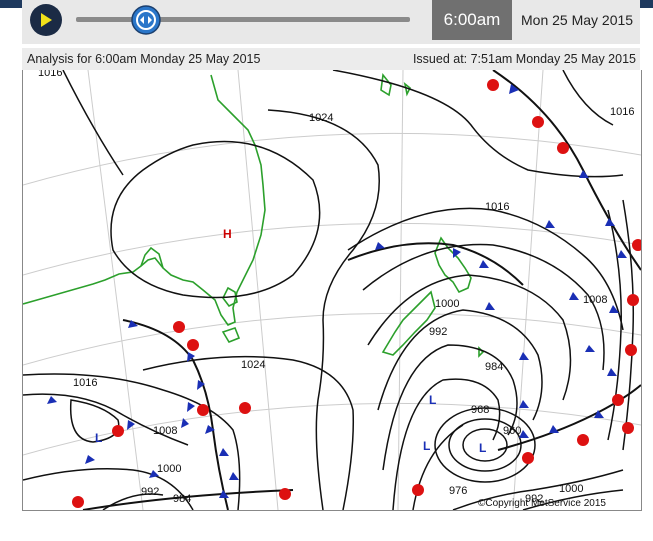 This screenshot has width=653, height=541. I want to click on top-right-corner-strip, so click(646, 4).